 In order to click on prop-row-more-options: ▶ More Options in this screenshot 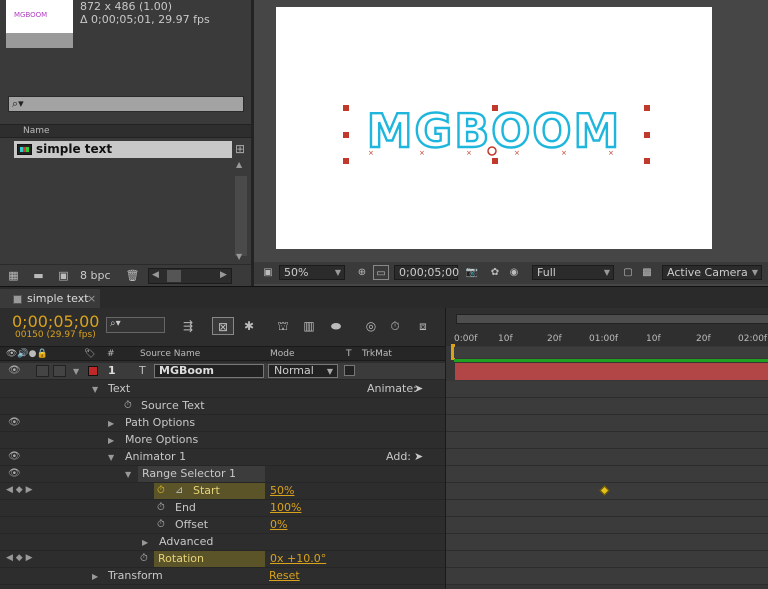, I will do `click(222, 440)`.